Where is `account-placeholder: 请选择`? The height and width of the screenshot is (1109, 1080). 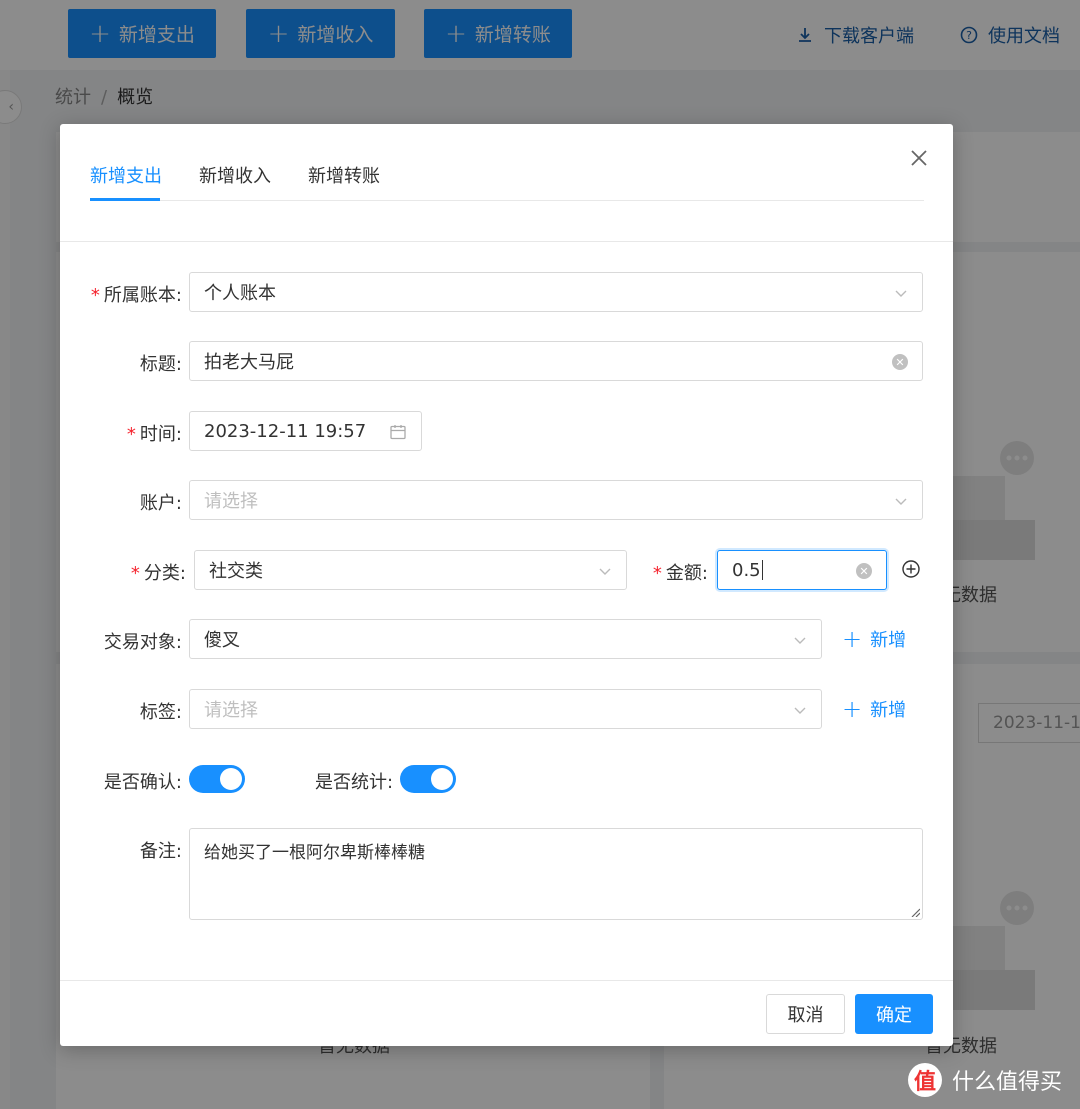
account-placeholder: 请选择 is located at coordinates (231, 501).